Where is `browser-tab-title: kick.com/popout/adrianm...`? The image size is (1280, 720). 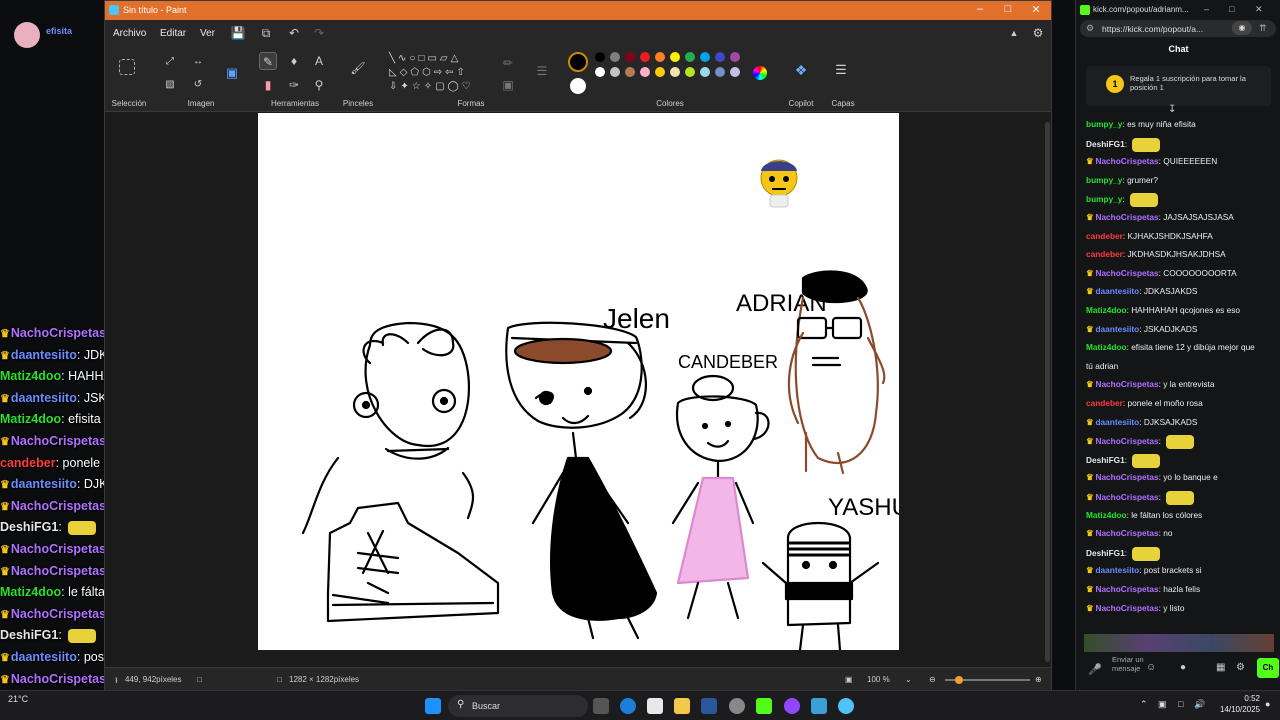
browser-tab-title: kick.com/popout/adrianm... is located at coordinates (1141, 9).